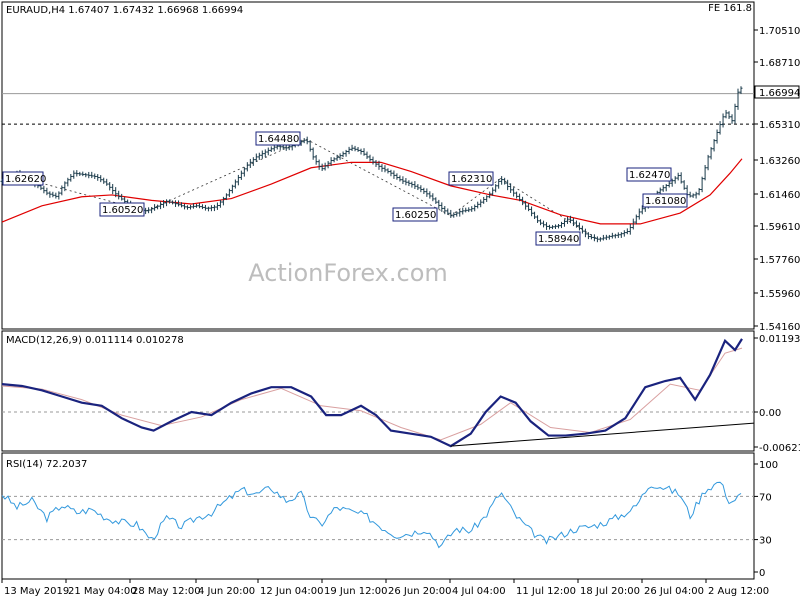 The image size is (800, 600). What do you see at coordinates (779, 195) in the screenshot?
I see `price-y-tick-label: 1.61460` at bounding box center [779, 195].